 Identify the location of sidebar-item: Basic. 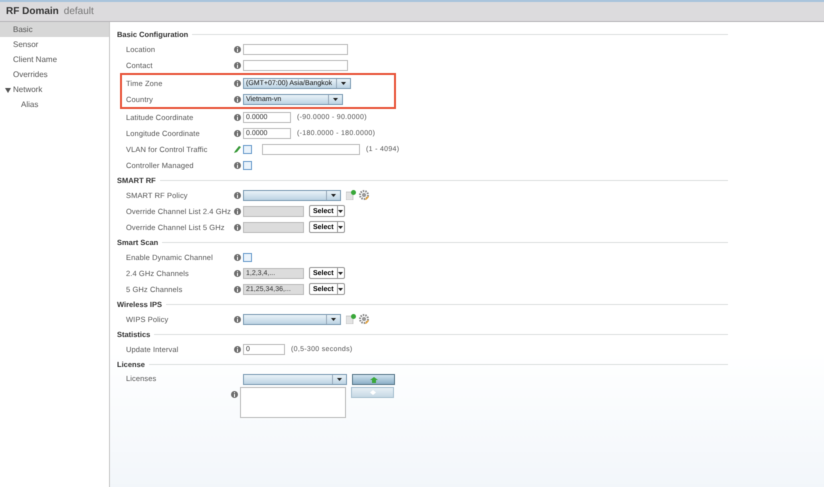
(54, 29).